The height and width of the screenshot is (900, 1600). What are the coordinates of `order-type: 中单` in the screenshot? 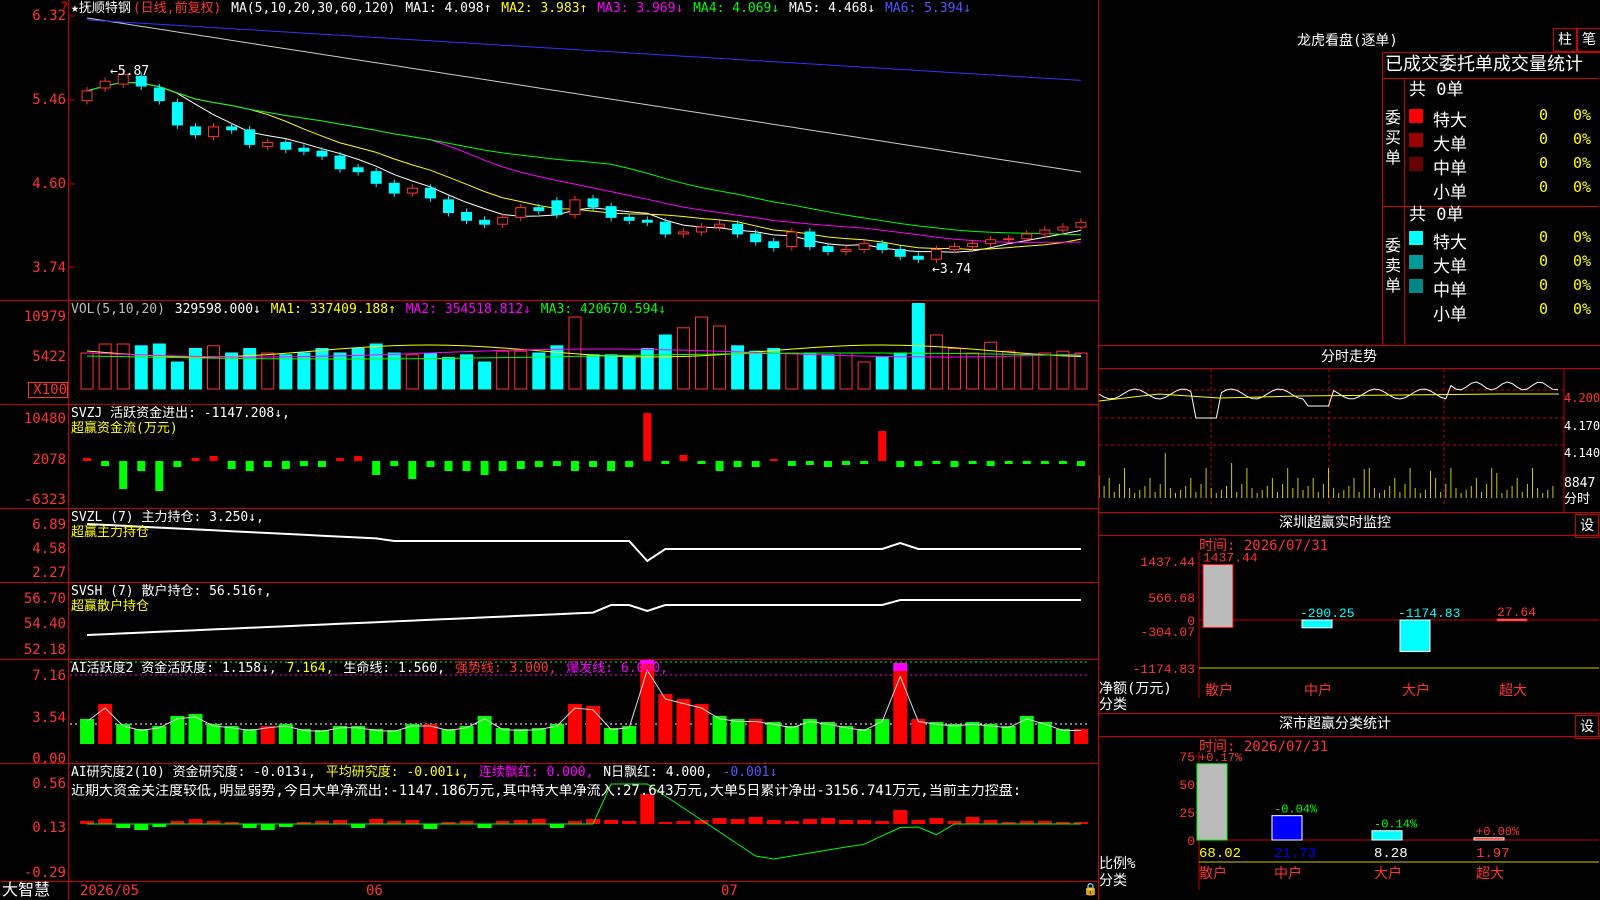 It's located at (1450, 291).